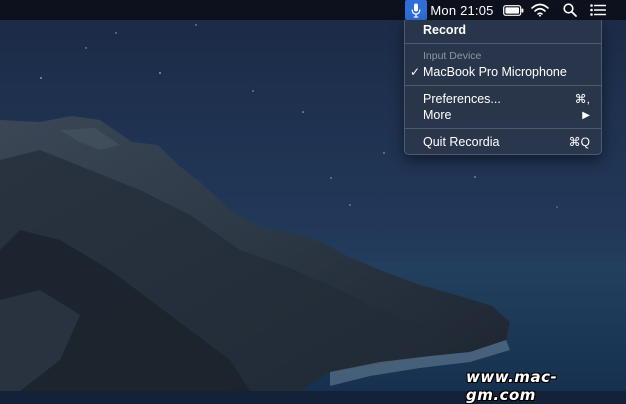 The height and width of the screenshot is (404, 626). What do you see at coordinates (503, 56) in the screenshot?
I see `input-device-section-header: Input Device` at bounding box center [503, 56].